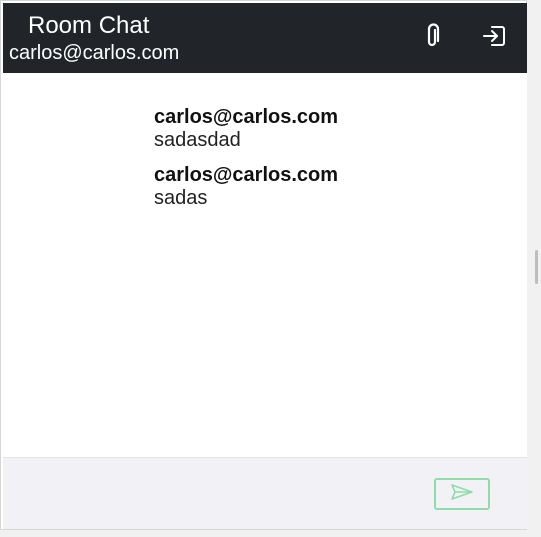 The width and height of the screenshot is (541, 537). Describe the element at coordinates (536, 267) in the screenshot. I see `scrollbar-thumb` at that location.